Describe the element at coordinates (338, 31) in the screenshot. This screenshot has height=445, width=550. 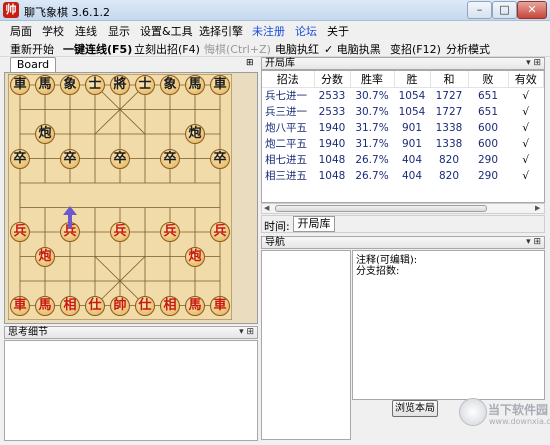
I see `menu-about: 关于` at that location.